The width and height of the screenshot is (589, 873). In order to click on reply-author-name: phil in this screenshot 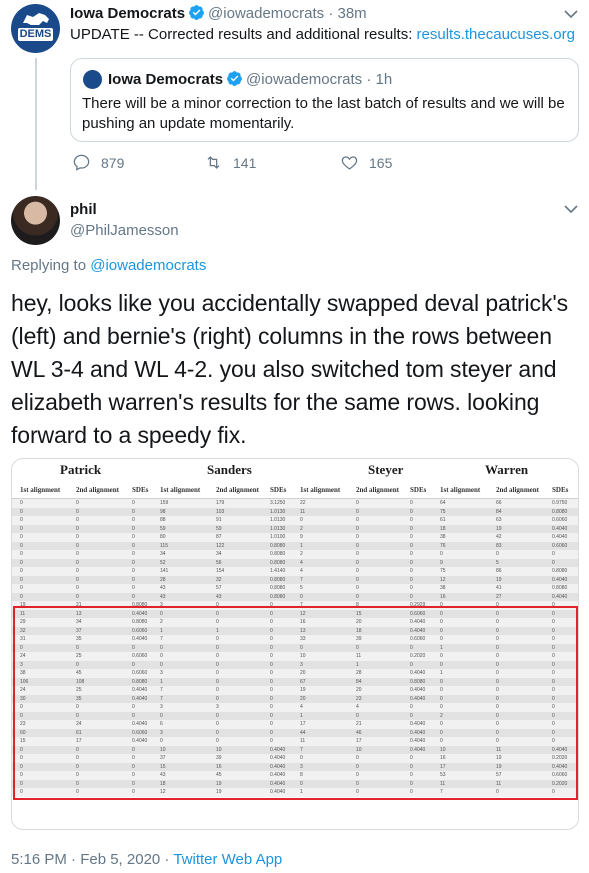, I will do `click(83, 209)`.